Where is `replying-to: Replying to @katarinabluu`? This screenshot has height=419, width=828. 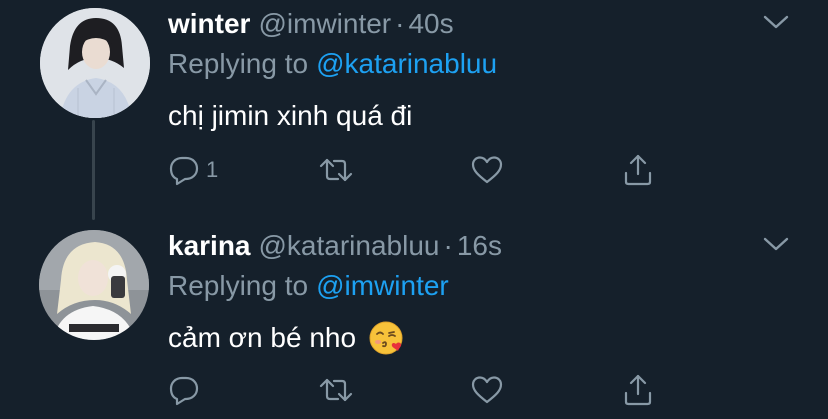
replying-to: Replying to @katarinabluu is located at coordinates (332, 64).